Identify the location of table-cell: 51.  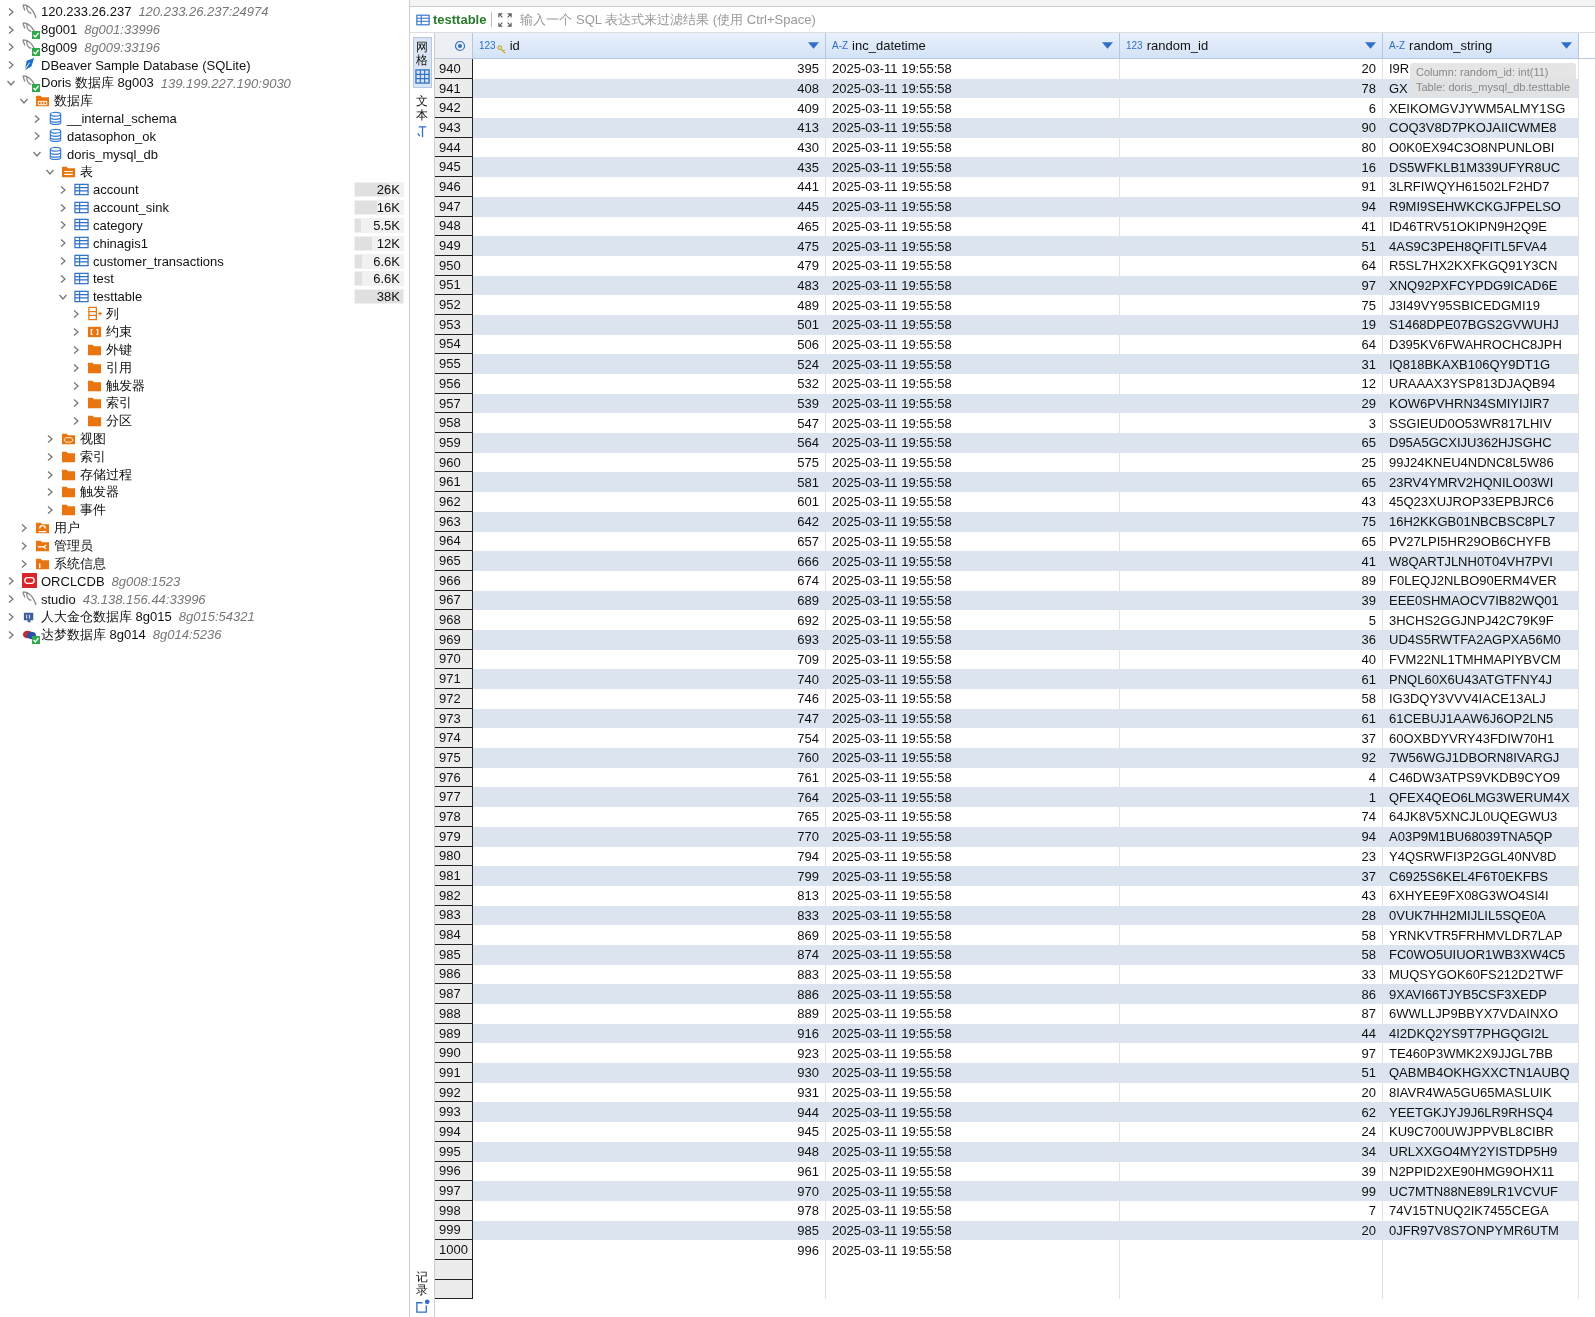
(1251, 1073).